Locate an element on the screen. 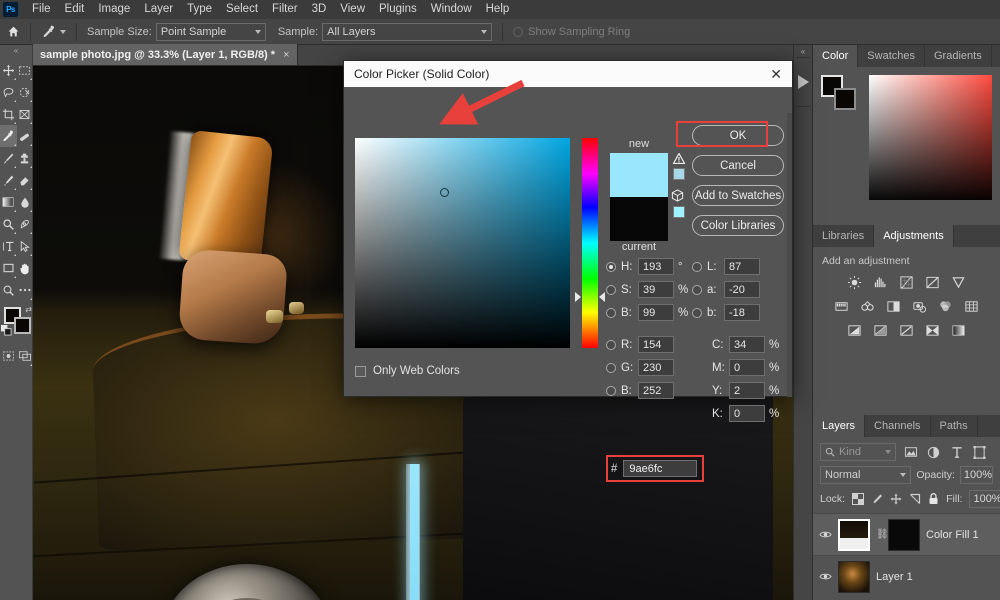 This screenshot has width=1000, height=600. swap-colors-icon: ⇄ is located at coordinates (28, 309).